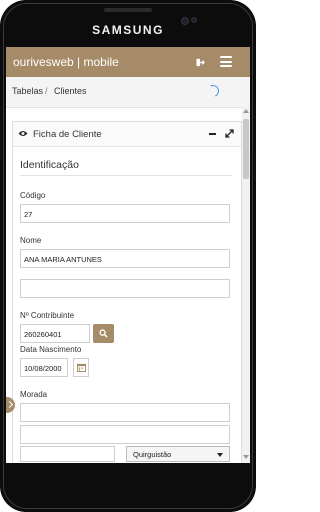 This screenshot has height=512, width=320. Describe the element at coordinates (220, 455) in the screenshot. I see `chevron-down-icon` at that location.